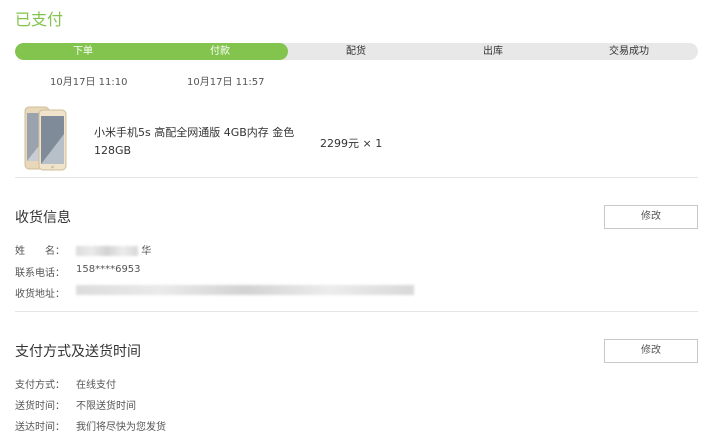  I want to click on step-completed: 交易成功, so click(629, 51).